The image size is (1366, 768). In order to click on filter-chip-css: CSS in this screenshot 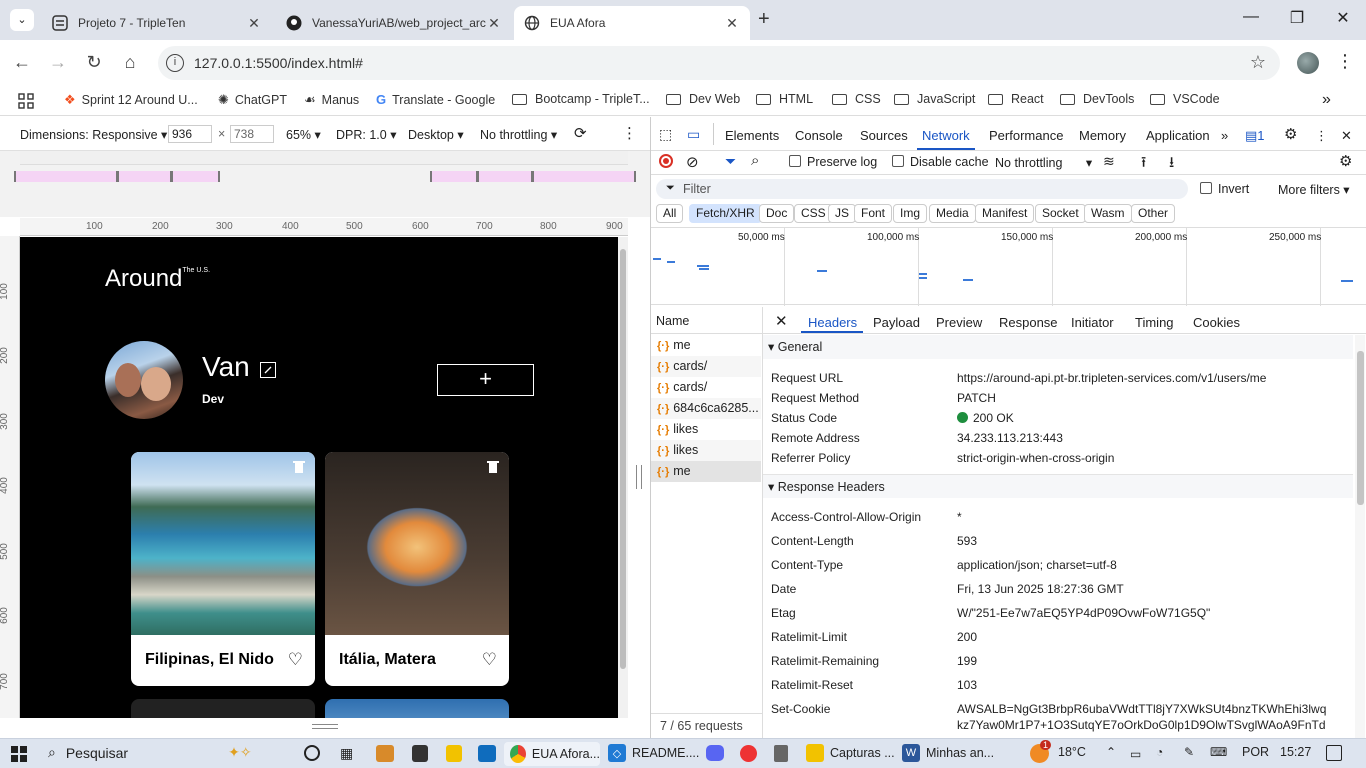, I will do `click(813, 213)`.